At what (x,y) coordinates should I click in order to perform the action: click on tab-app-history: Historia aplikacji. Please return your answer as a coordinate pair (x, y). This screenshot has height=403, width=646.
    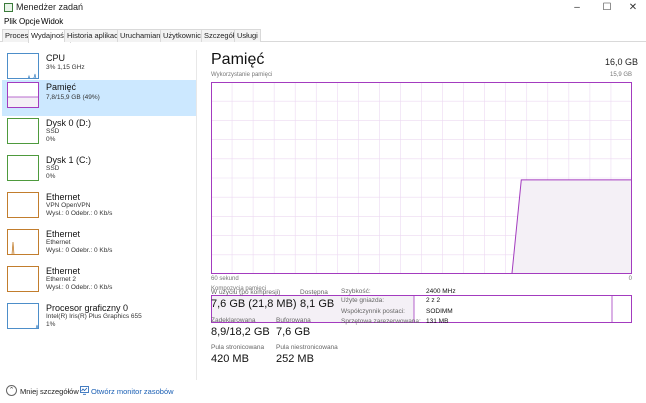
    Looking at the image, I should click on (94, 35).